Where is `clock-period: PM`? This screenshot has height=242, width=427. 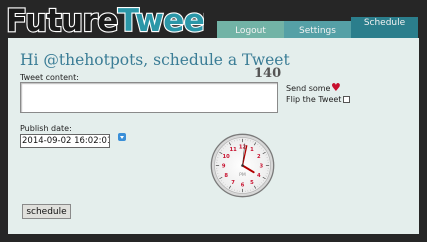
clock-period: PM is located at coordinates (242, 175).